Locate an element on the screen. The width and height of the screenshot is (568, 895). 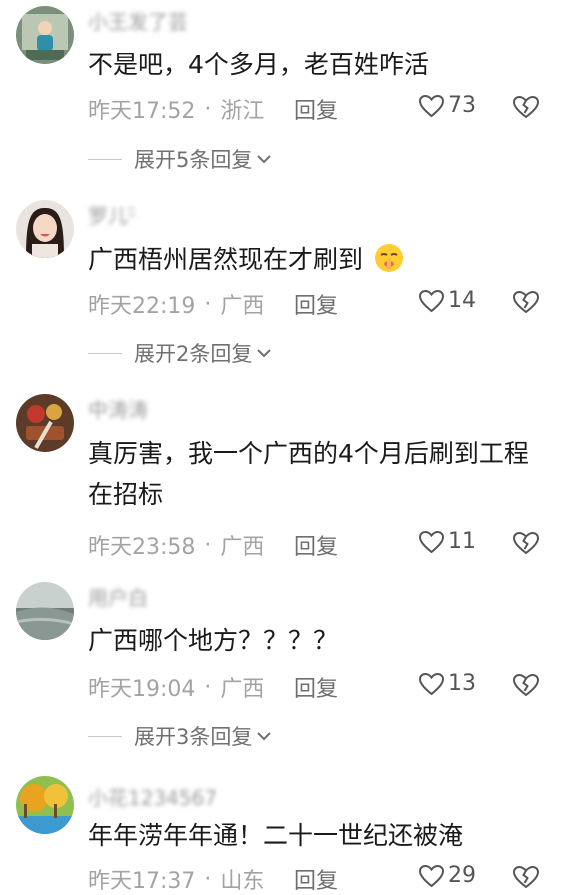
expand-replies-label: 展开2条回复 is located at coordinates (193, 354).